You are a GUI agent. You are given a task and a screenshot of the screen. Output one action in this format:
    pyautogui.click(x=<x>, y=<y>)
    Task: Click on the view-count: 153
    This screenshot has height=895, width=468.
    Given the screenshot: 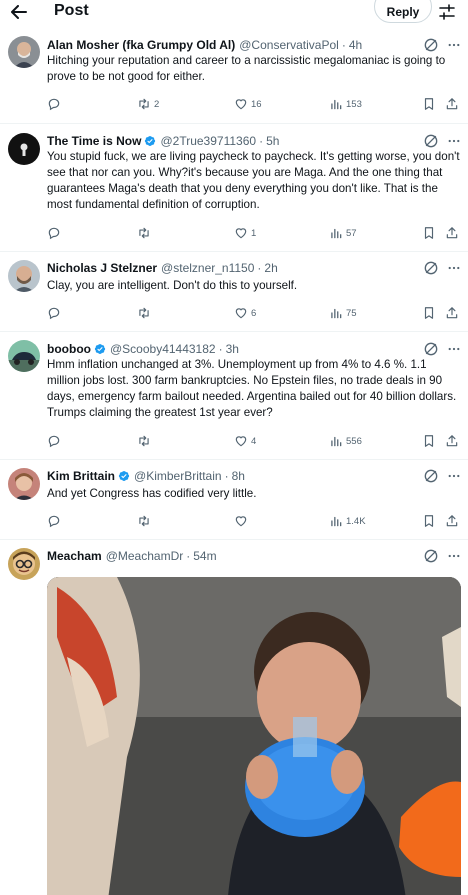 What is the action you would take?
    pyautogui.click(x=354, y=104)
    